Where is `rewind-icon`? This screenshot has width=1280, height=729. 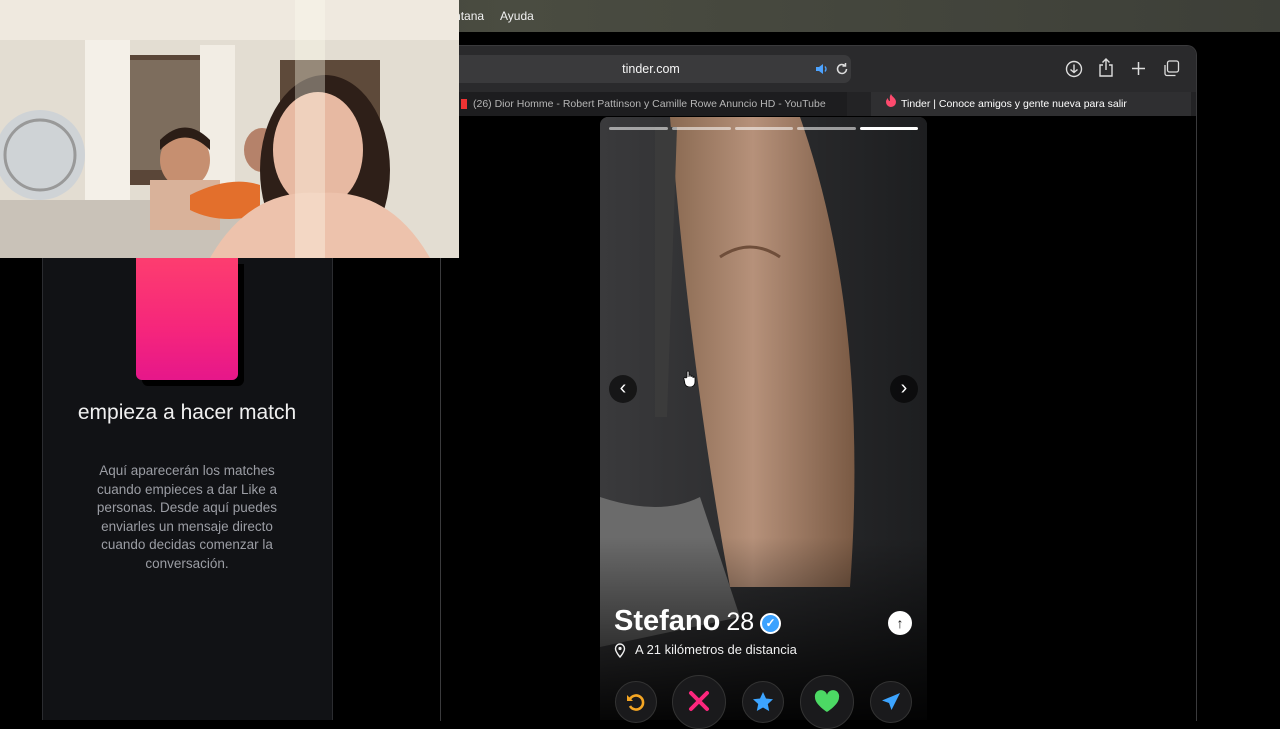
rewind-icon is located at coordinates (636, 702).